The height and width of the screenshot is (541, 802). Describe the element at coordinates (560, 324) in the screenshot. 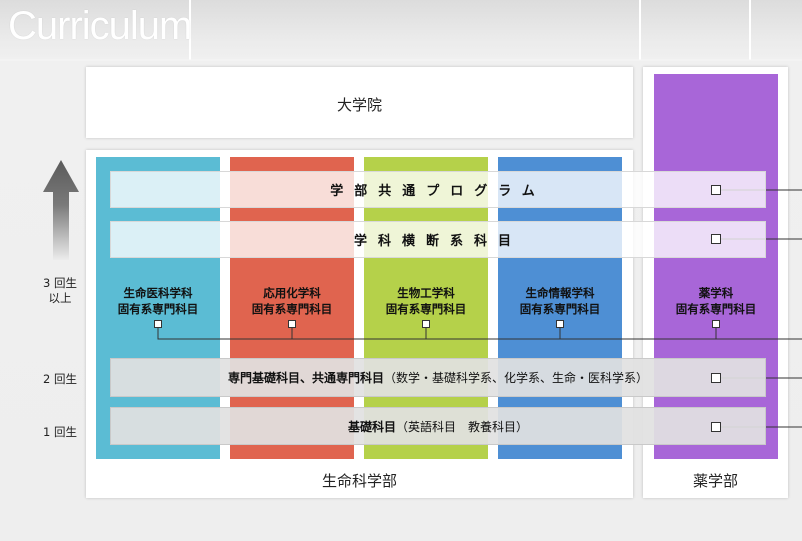

I see `connector-dot-bioinformatics` at that location.